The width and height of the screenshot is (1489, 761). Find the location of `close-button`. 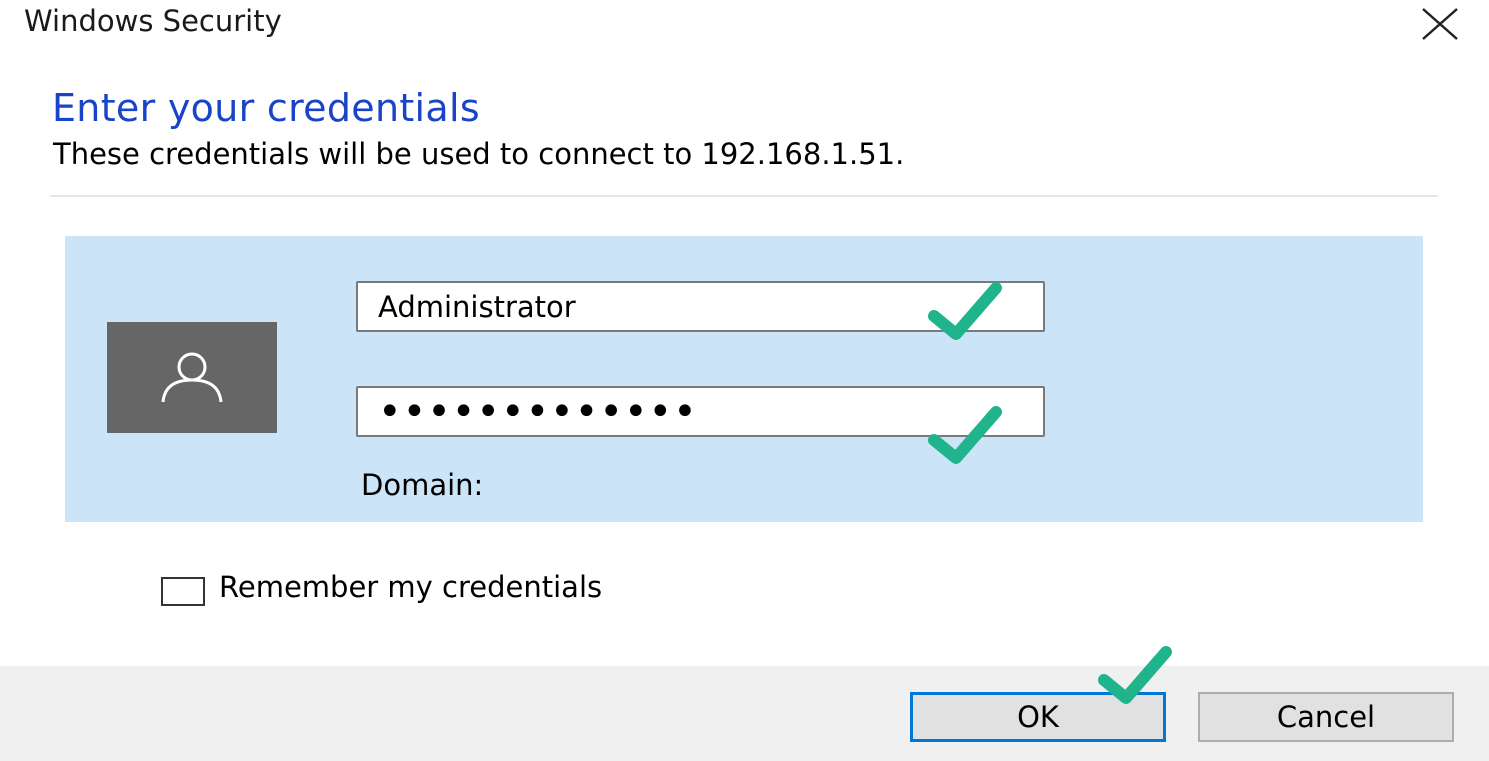

close-button is located at coordinates (1440, 24).